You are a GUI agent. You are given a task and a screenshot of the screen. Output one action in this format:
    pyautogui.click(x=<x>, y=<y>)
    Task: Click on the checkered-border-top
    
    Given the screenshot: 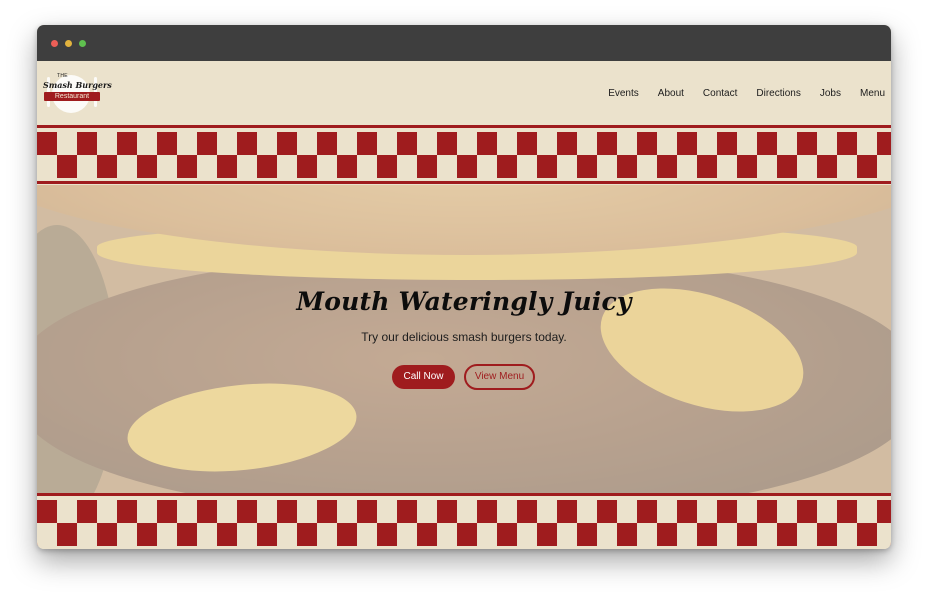 What is the action you would take?
    pyautogui.click(x=464, y=155)
    